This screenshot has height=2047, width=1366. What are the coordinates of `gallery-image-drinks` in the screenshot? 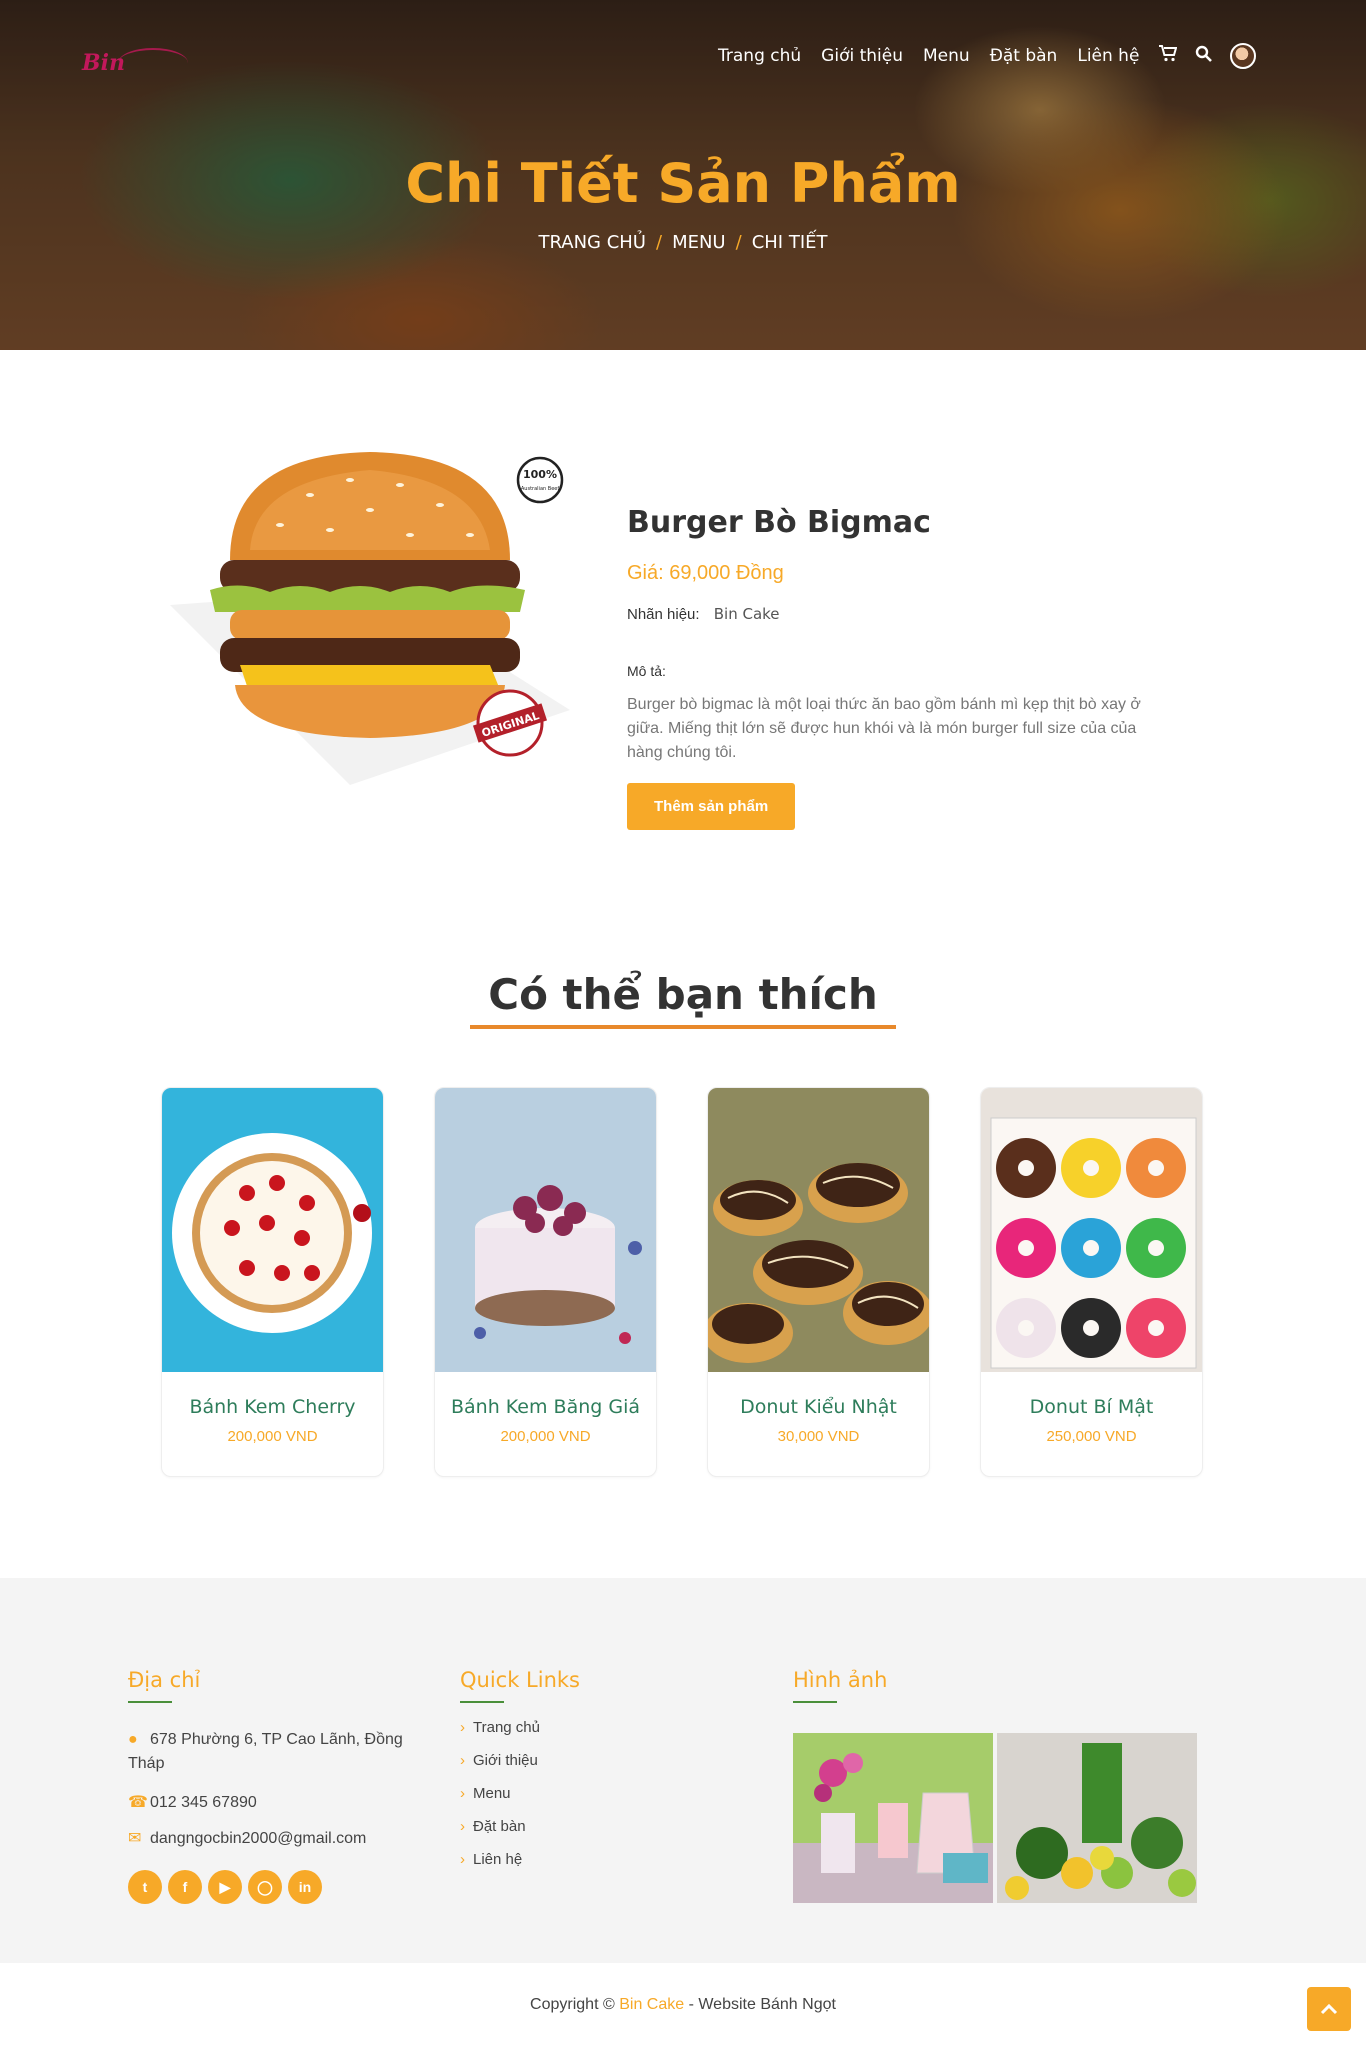 It's located at (893, 1818).